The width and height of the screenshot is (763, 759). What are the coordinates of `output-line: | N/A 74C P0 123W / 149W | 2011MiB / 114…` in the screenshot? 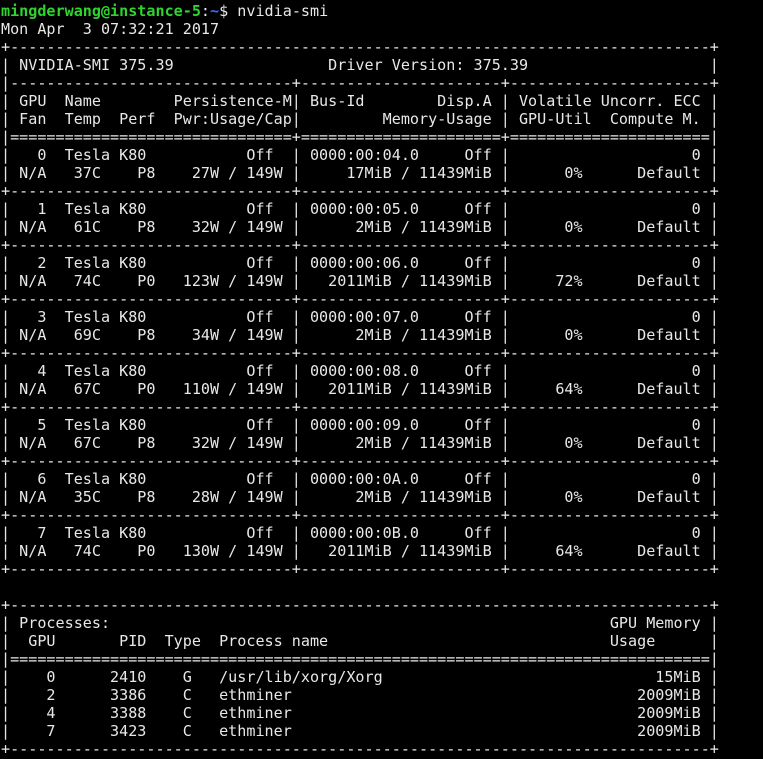 It's located at (360, 281).